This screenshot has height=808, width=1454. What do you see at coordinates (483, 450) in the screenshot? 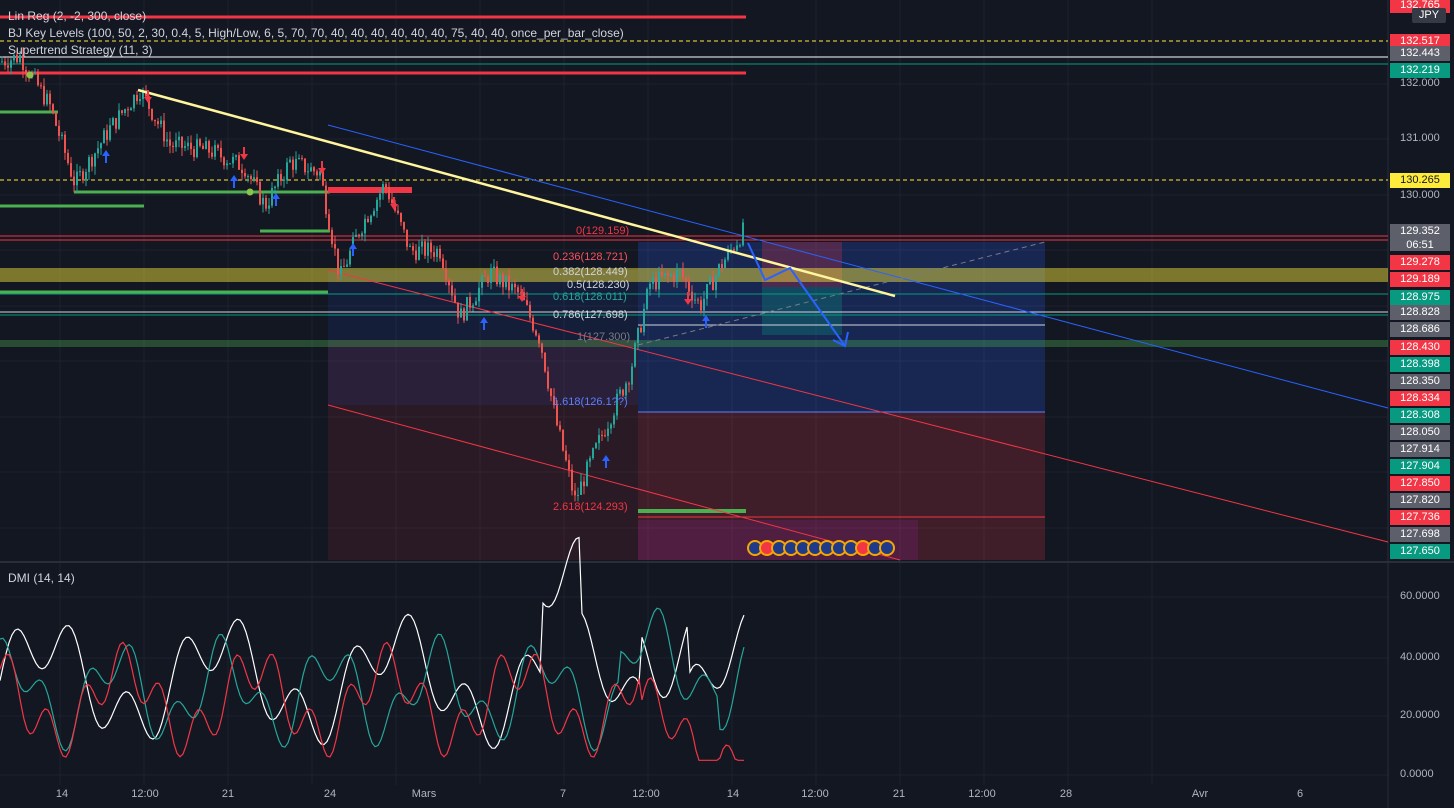
I see `channel-zone-red` at bounding box center [483, 450].